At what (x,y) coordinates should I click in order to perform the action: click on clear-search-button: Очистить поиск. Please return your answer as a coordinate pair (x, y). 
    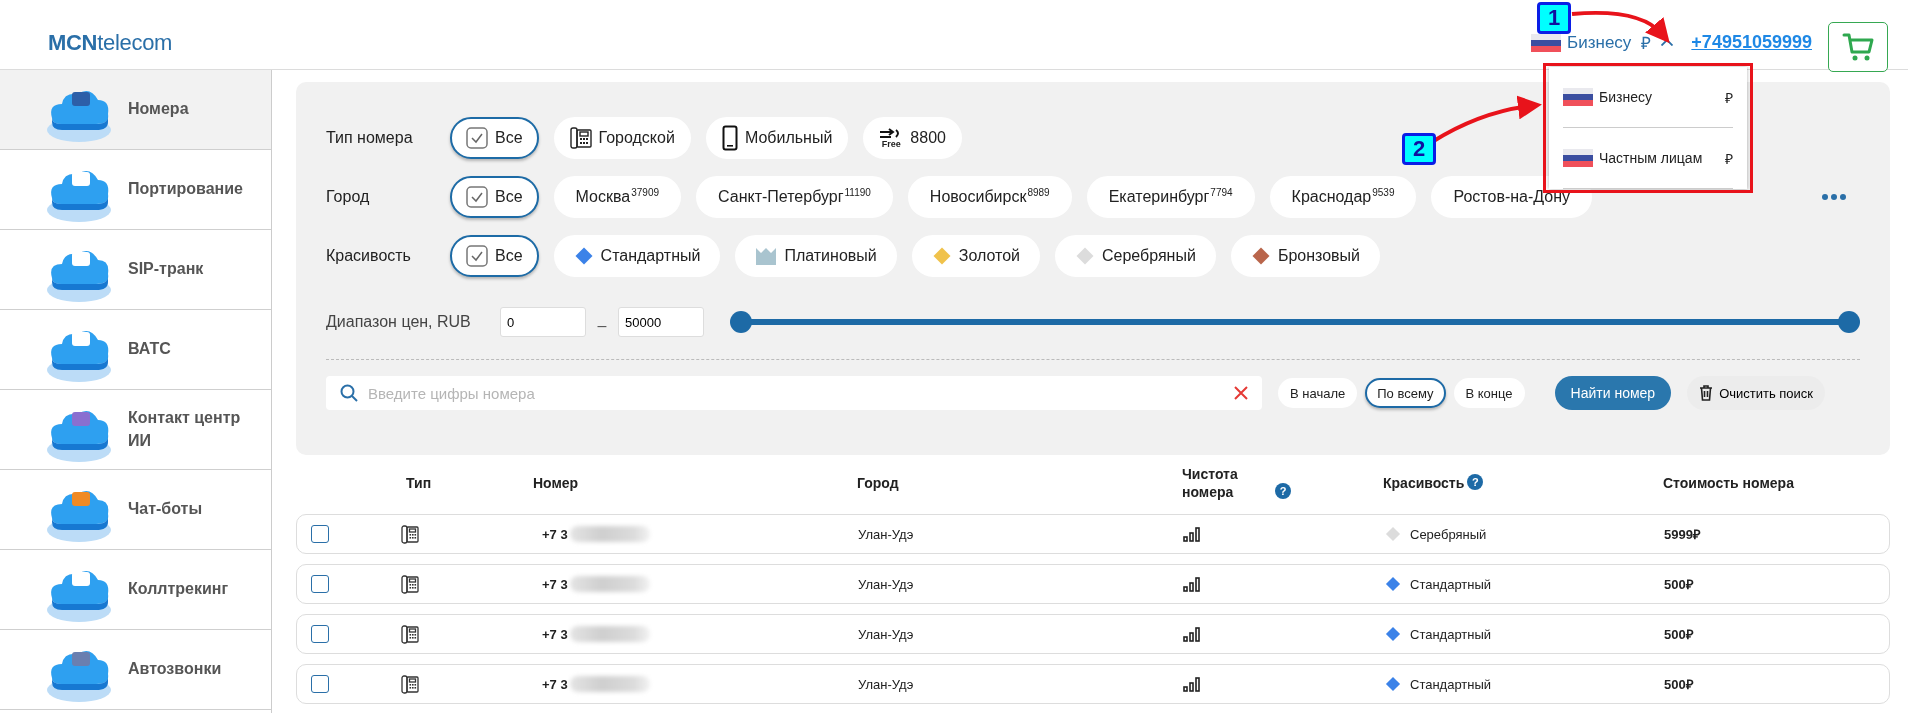
    Looking at the image, I should click on (1756, 393).